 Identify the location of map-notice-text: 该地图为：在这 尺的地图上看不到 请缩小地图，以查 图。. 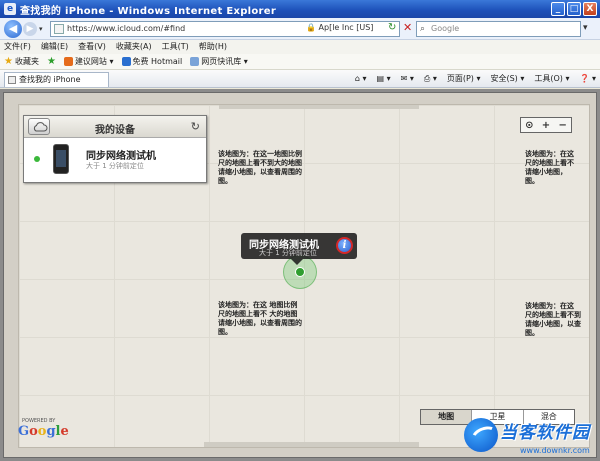
(553, 319).